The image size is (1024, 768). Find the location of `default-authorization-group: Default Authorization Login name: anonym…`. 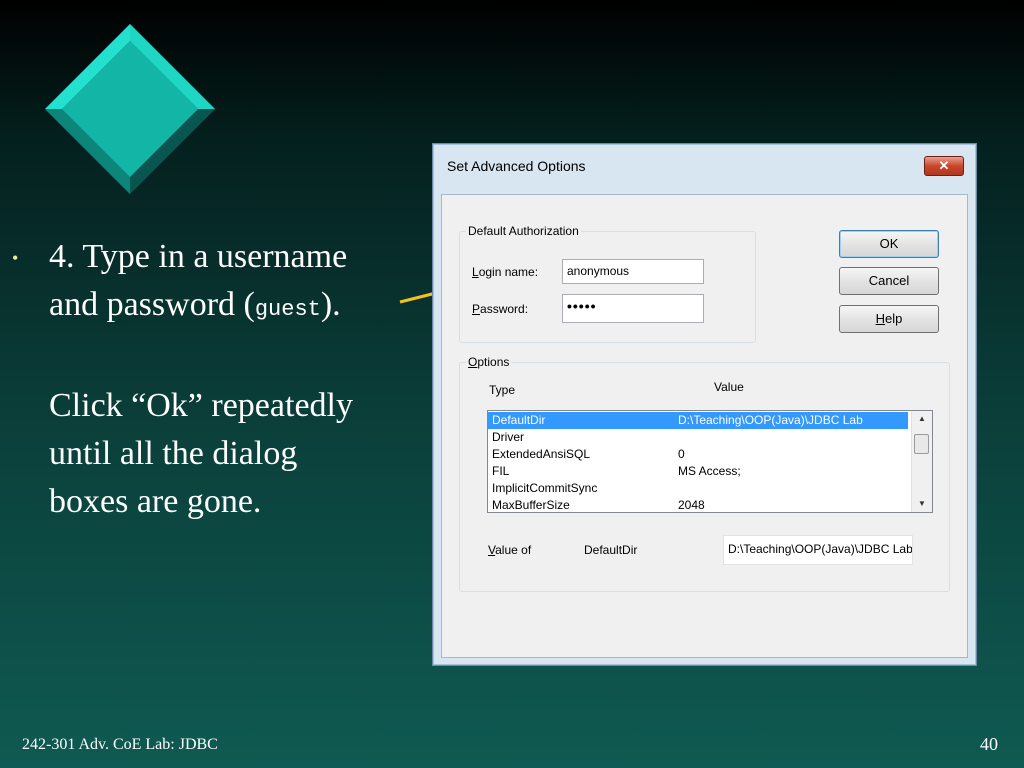

default-authorization-group: Default Authorization Login name: anonym… is located at coordinates (607, 283).